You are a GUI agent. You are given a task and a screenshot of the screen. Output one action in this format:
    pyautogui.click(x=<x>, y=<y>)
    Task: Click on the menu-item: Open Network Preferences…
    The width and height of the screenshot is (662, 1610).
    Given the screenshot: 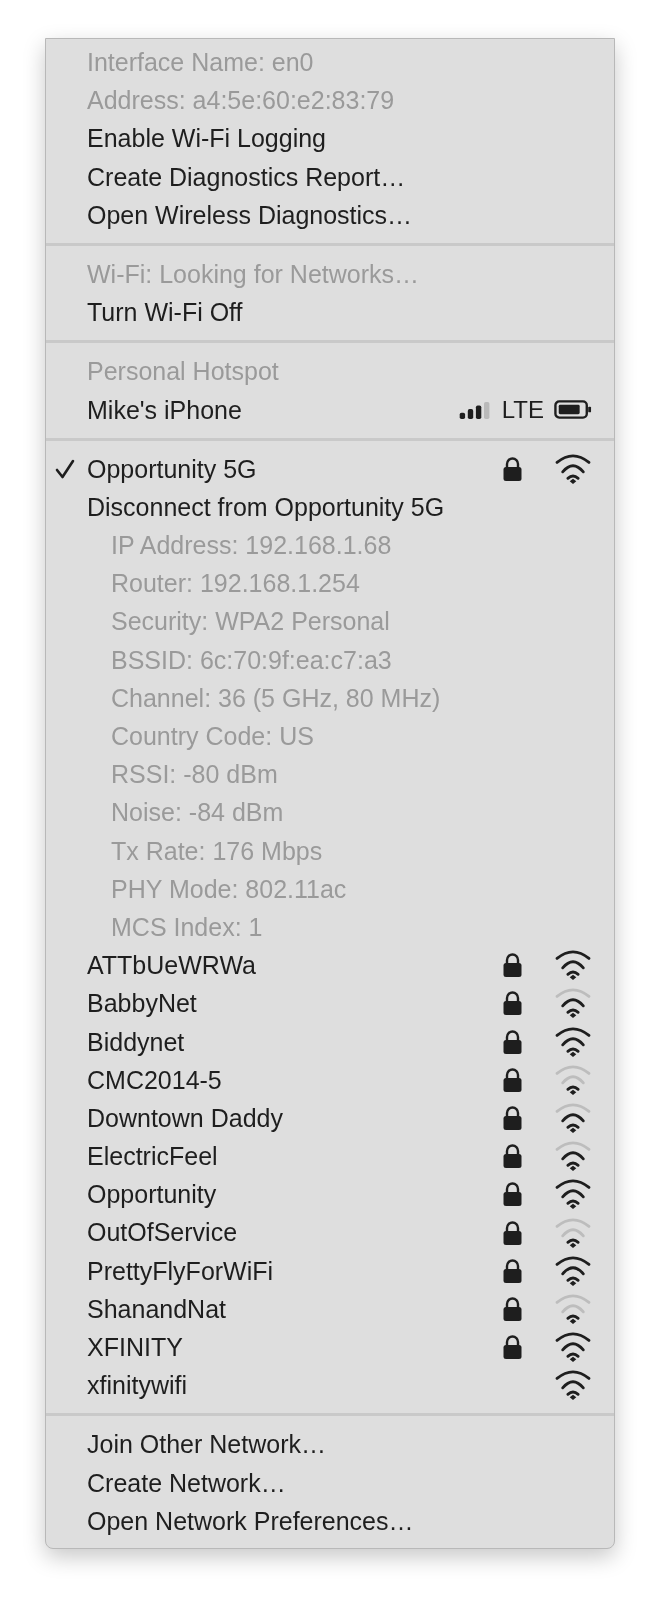 What is the action you would take?
    pyautogui.click(x=330, y=1520)
    